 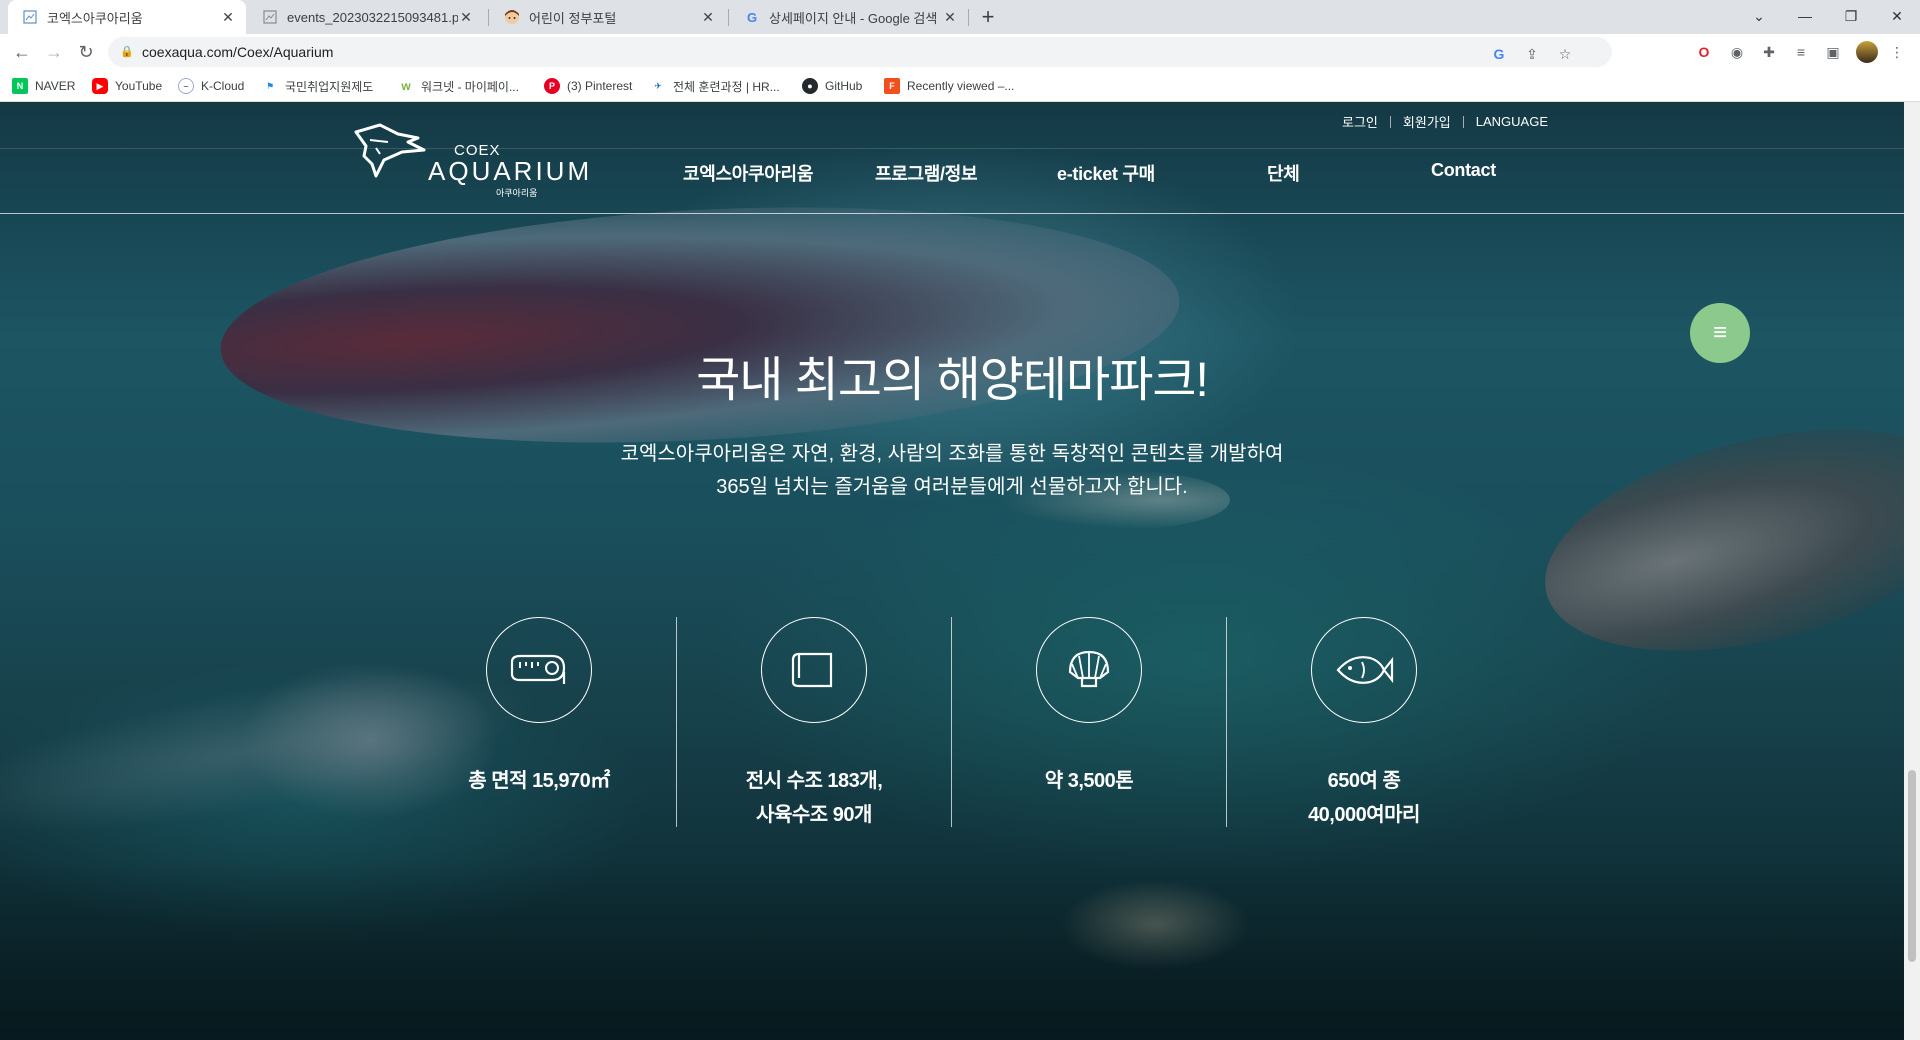 I want to click on nav-coex-aquarium: 코엑스아쿠아리움, so click(x=748, y=173).